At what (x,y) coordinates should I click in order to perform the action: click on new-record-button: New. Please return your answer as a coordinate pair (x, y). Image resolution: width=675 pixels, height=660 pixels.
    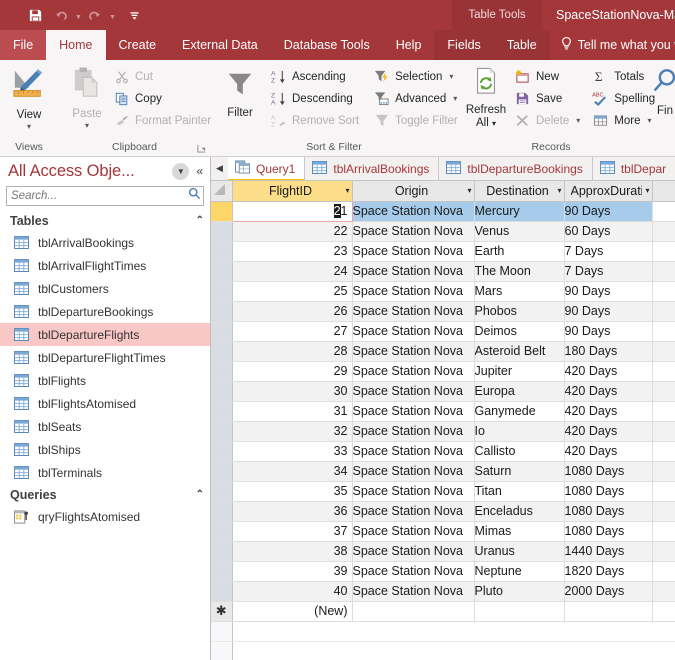
    Looking at the image, I should click on (548, 76).